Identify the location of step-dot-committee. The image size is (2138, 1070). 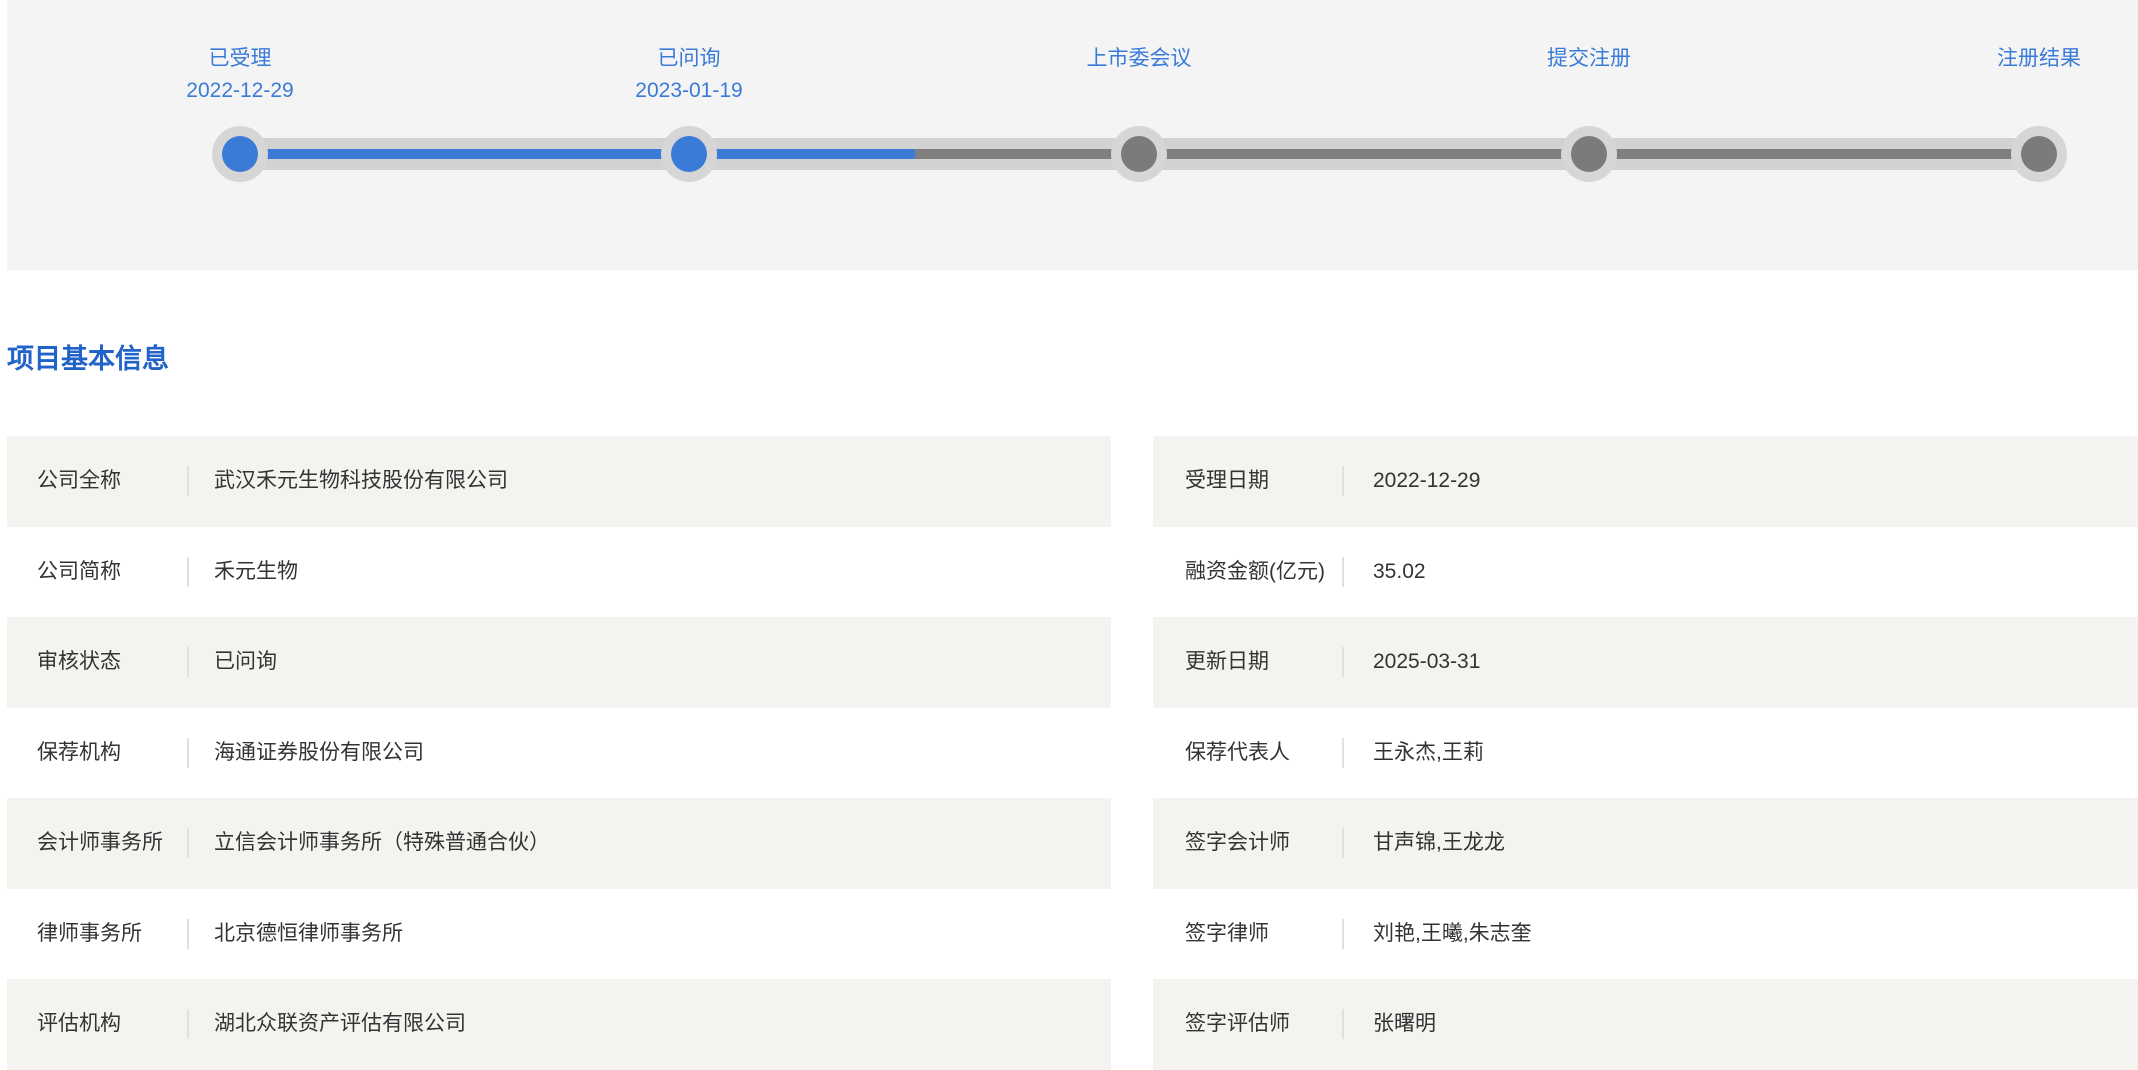
(1139, 154).